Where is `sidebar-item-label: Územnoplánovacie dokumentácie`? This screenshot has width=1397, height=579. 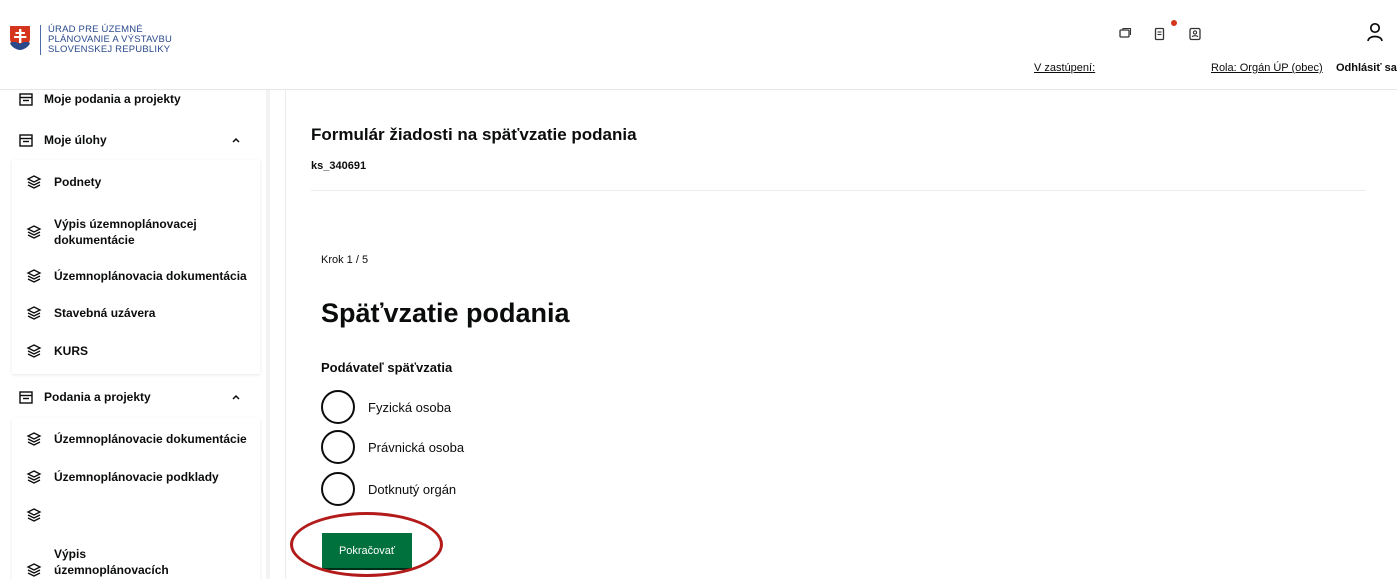
sidebar-item-label: Územnoplánovacie dokumentácie is located at coordinates (150, 439).